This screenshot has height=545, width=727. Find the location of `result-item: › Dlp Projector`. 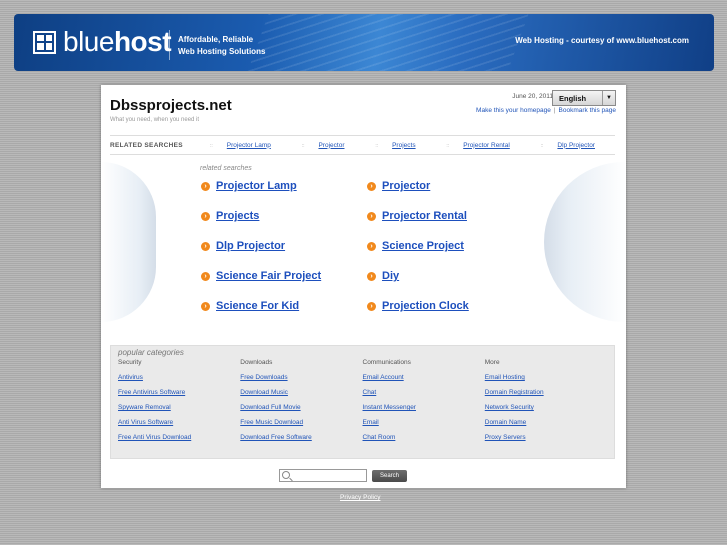

result-item: › Dlp Projector is located at coordinates (243, 246).